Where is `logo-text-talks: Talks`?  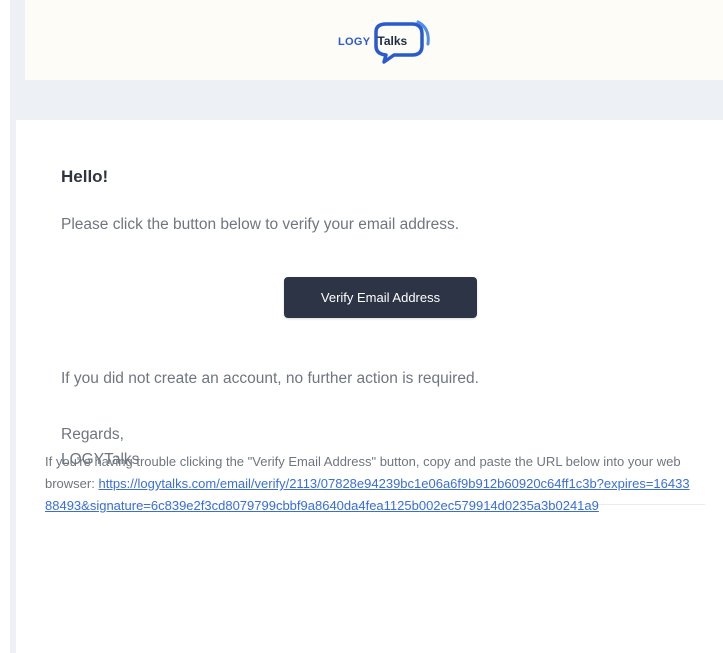
logo-text-talks: Talks is located at coordinates (392, 41).